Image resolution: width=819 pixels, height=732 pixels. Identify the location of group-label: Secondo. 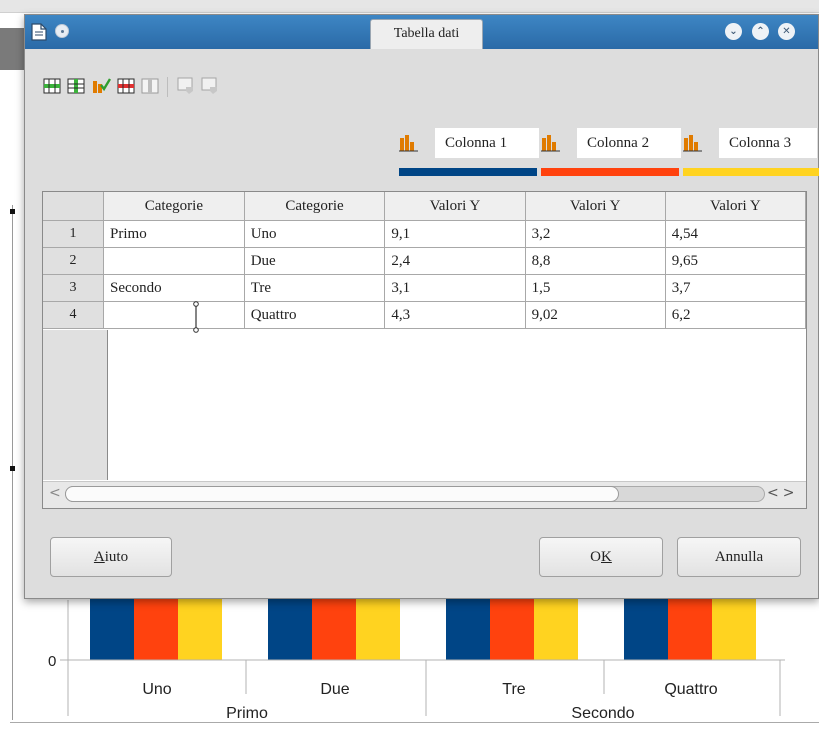
(602, 713).